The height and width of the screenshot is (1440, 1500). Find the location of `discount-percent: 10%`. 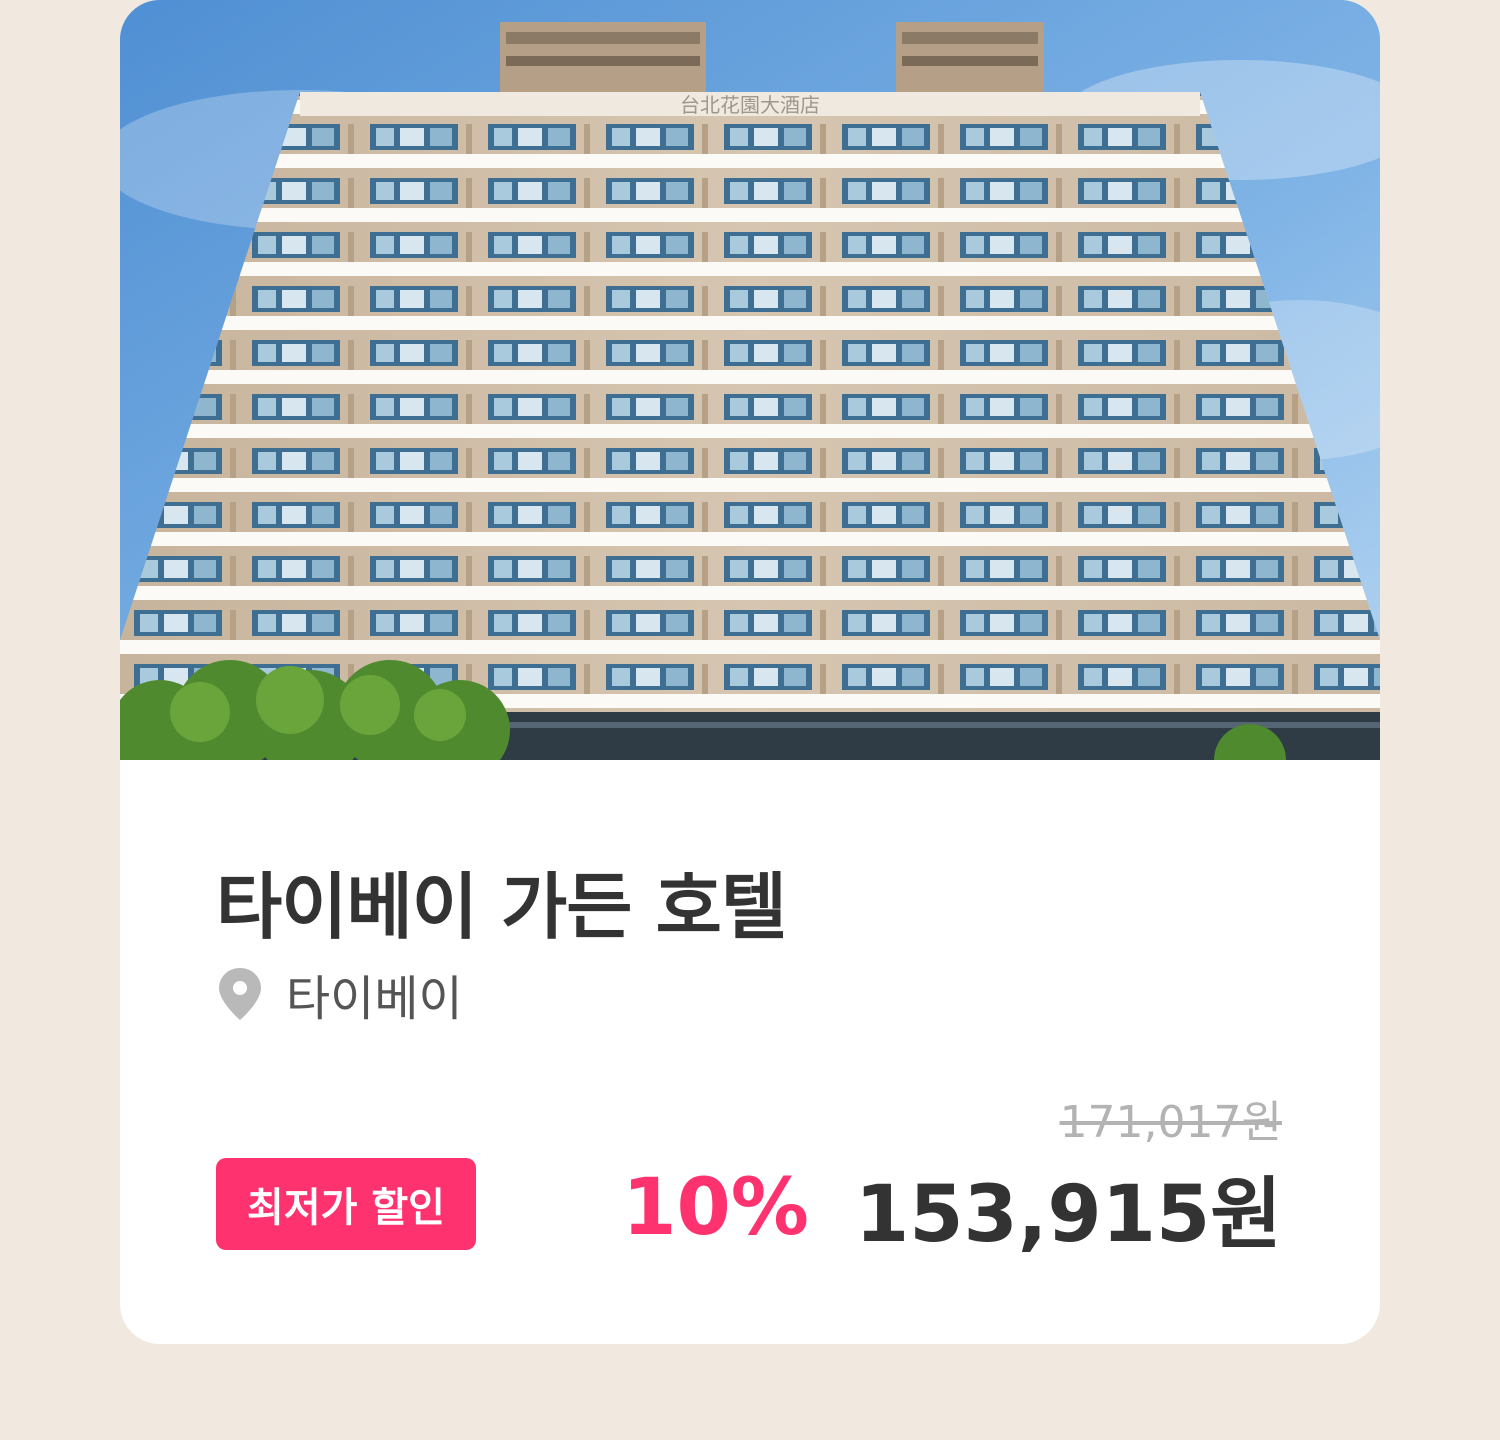

discount-percent: 10% is located at coordinates (715, 1208).